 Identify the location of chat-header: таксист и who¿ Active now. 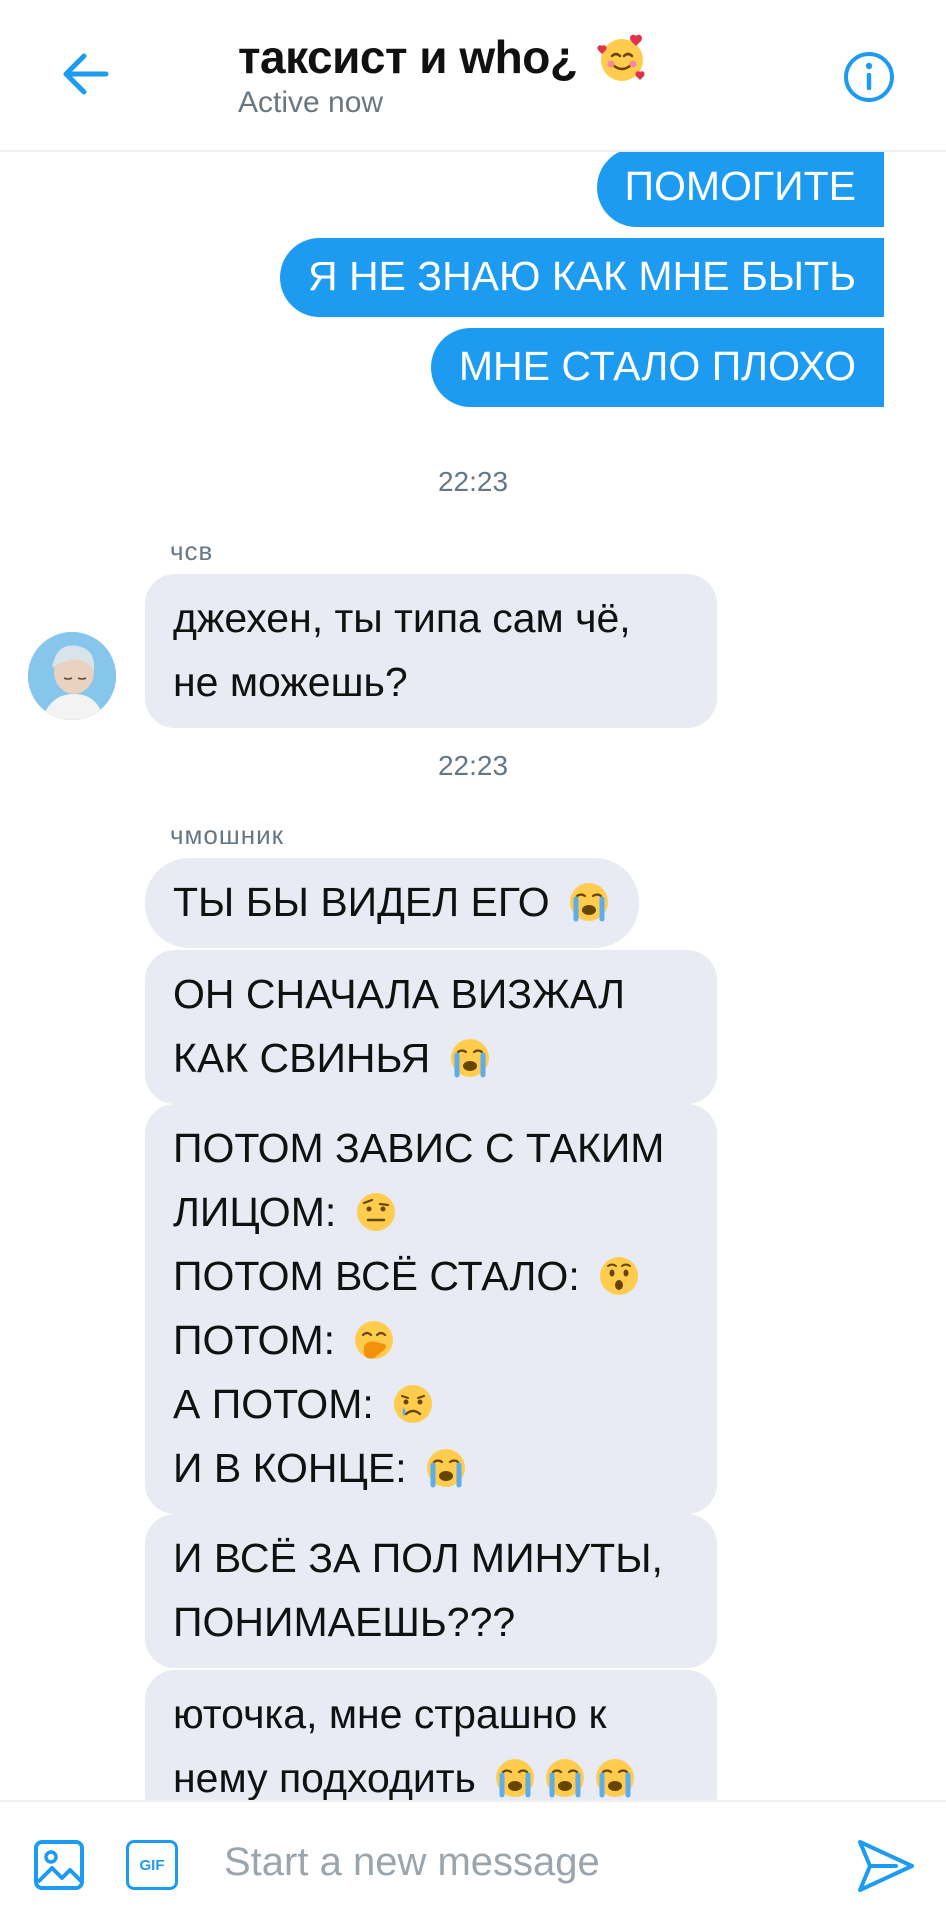
(473, 76).